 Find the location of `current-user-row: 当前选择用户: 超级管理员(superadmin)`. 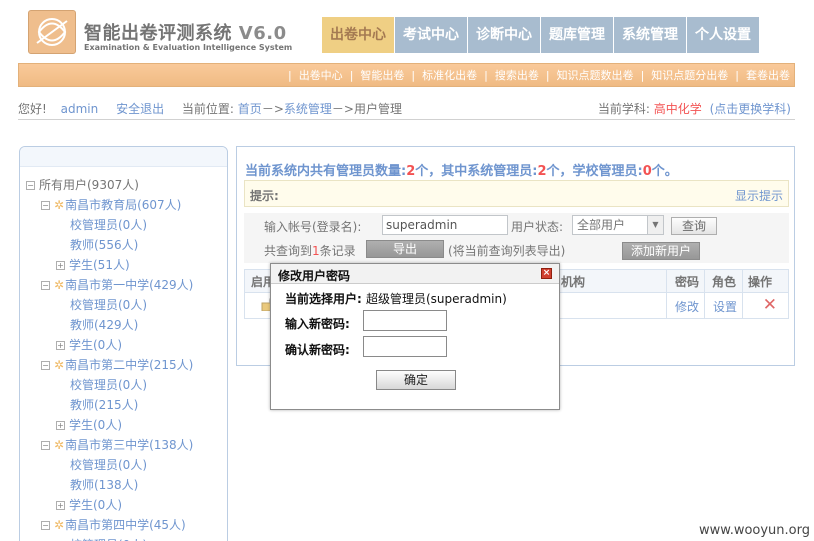

current-user-row: 当前选择用户: 超级管理员(superadmin) is located at coordinates (396, 298).